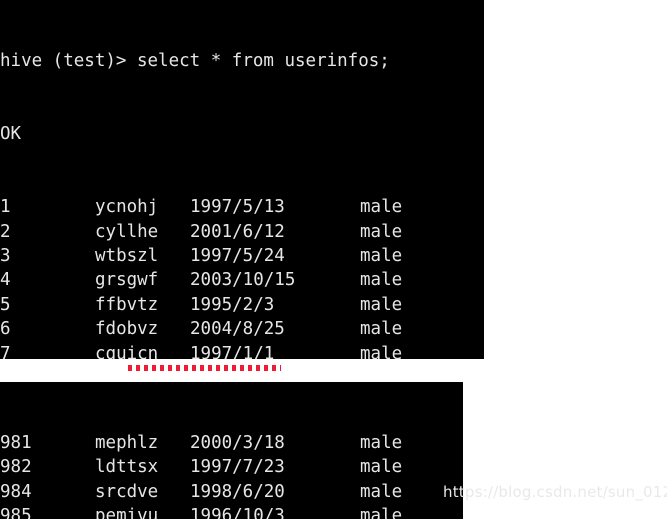 The width and height of the screenshot is (667, 519). I want to click on cell-birthdate: 1997/5/24, so click(237, 256).